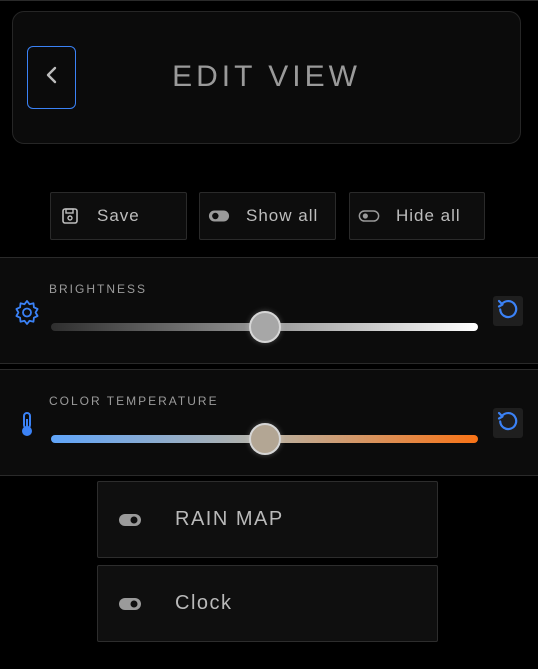 The image size is (538, 669). I want to click on widget-clock: Clock, so click(267, 603).